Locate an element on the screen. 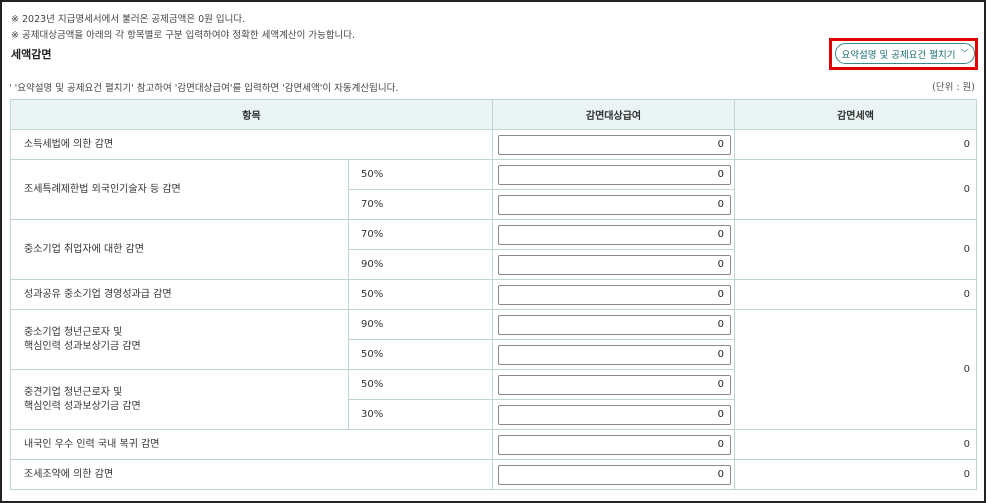 Image resolution: width=986 pixels, height=503 pixels. expand-summary-label: 요약설명 및 공제요건 펼치기 is located at coordinates (898, 55).